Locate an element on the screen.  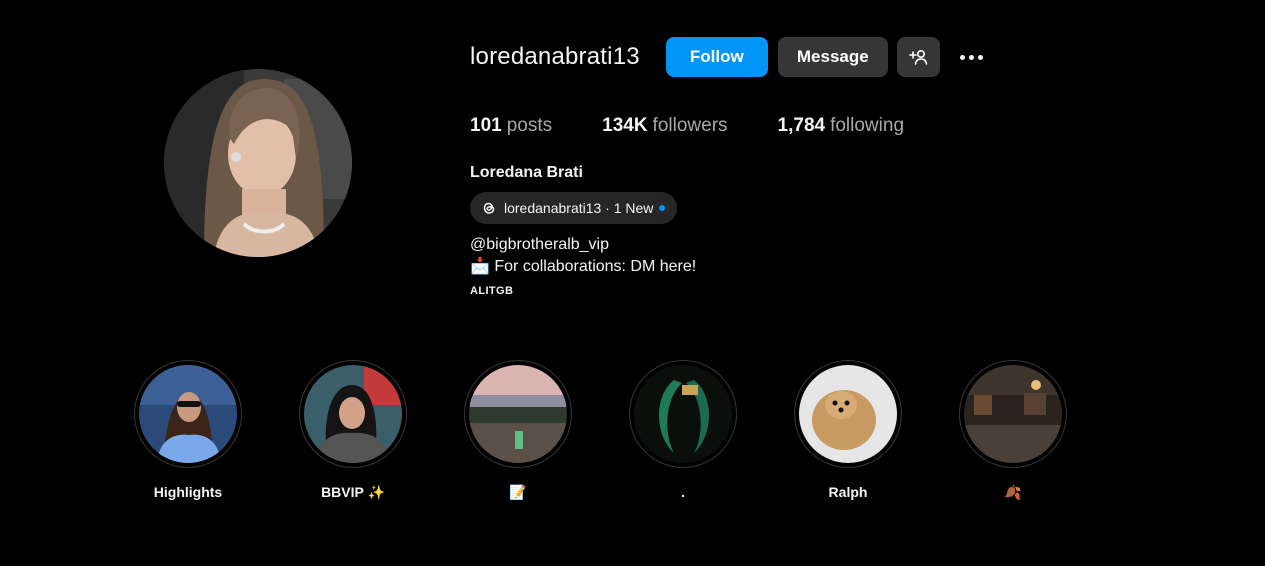
more-options-button is located at coordinates (972, 57).